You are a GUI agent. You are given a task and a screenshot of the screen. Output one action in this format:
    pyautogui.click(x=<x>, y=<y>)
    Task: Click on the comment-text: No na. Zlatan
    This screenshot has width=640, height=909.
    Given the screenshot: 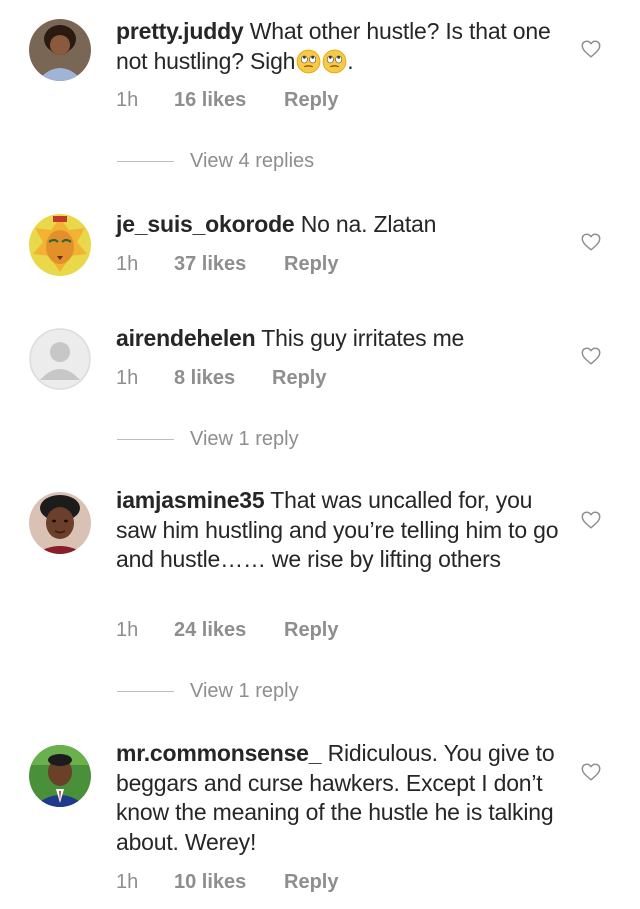 What is the action you would take?
    pyautogui.click(x=368, y=224)
    